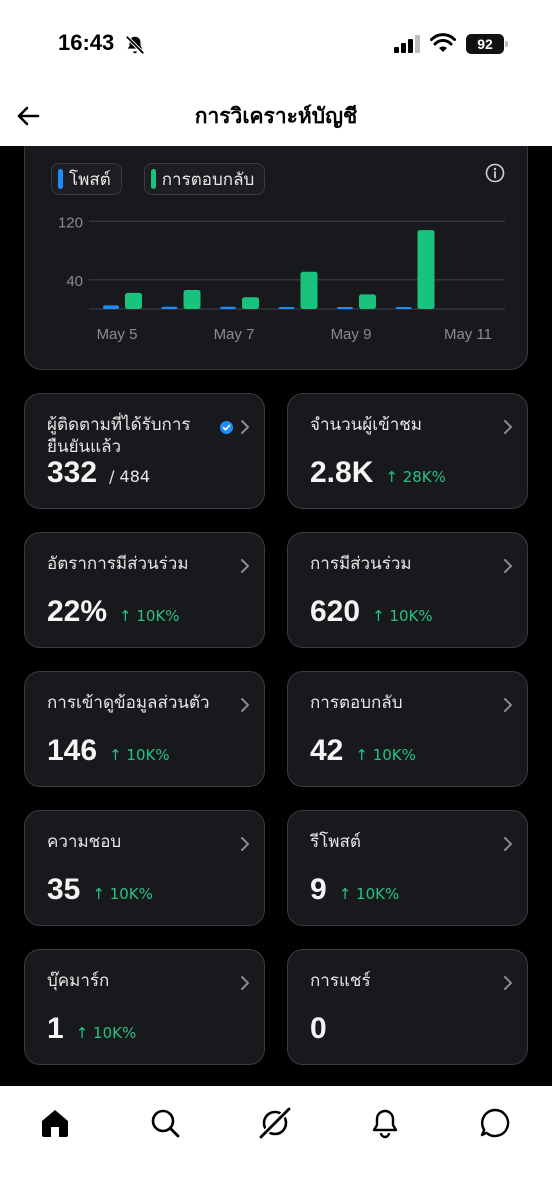 Image resolution: width=552 pixels, height=1200 pixels. I want to click on search-icon, so click(165, 1123).